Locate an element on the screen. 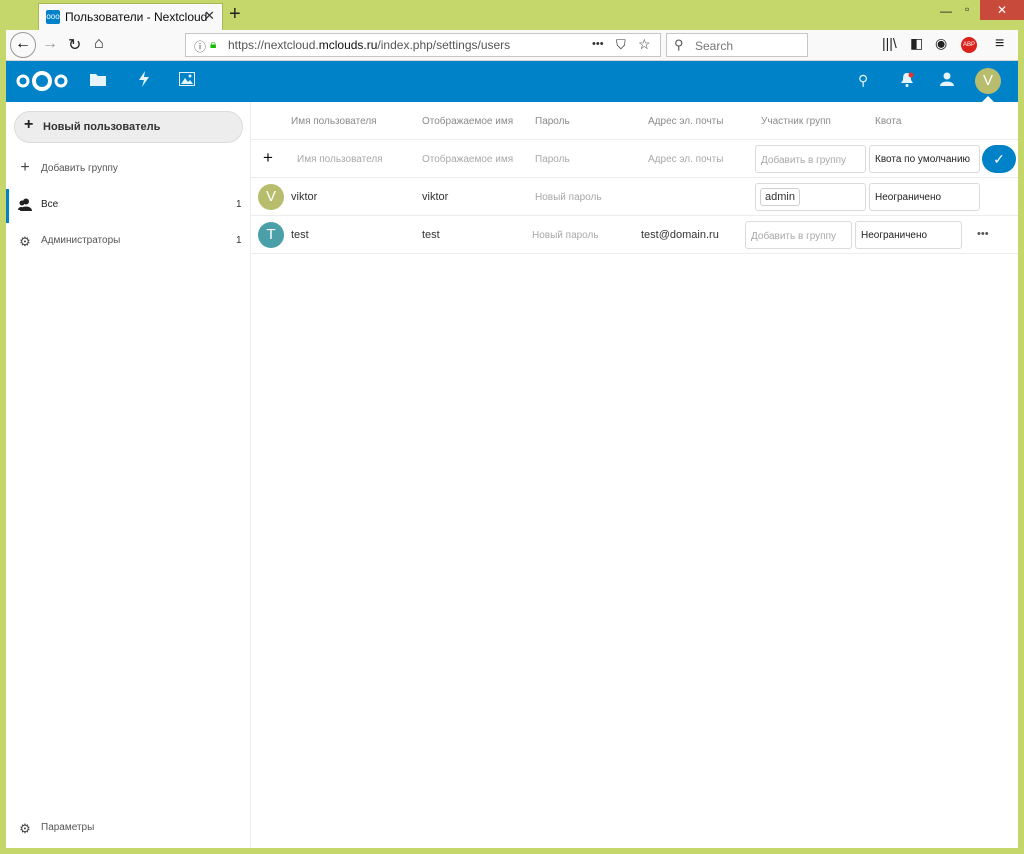 This screenshot has height=854, width=1024. column-header: Имя пользователя is located at coordinates (334, 121).